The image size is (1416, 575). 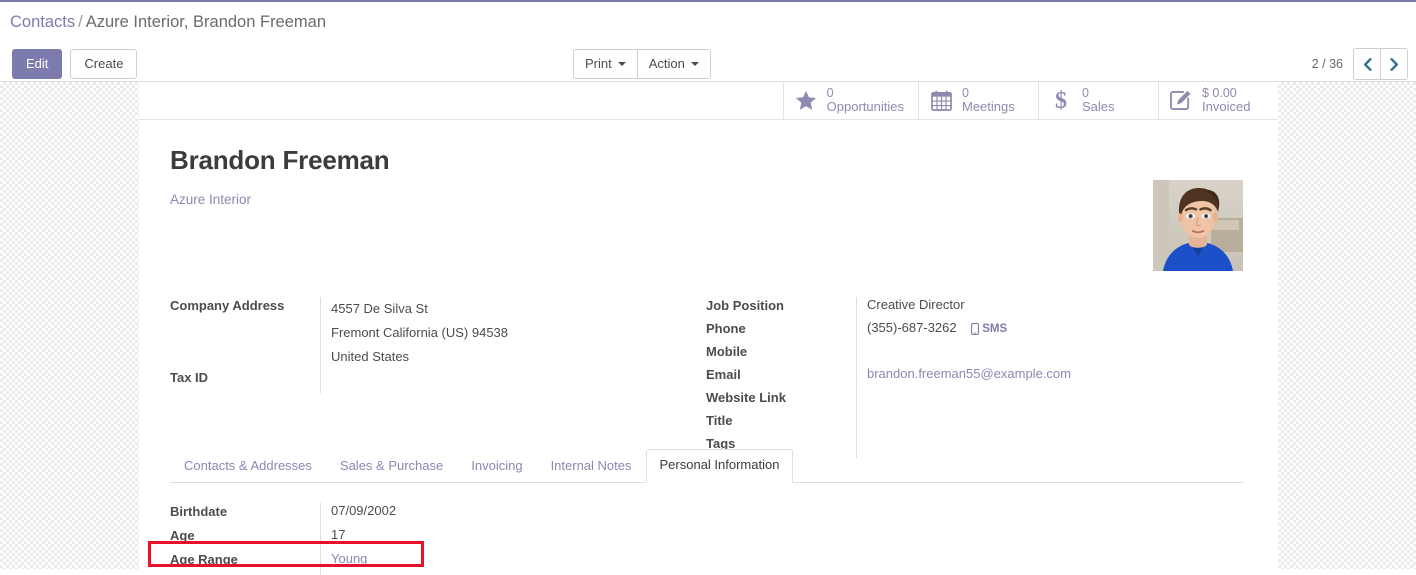 What do you see at coordinates (1031, 396) in the screenshot?
I see `field-value-website-link` at bounding box center [1031, 396].